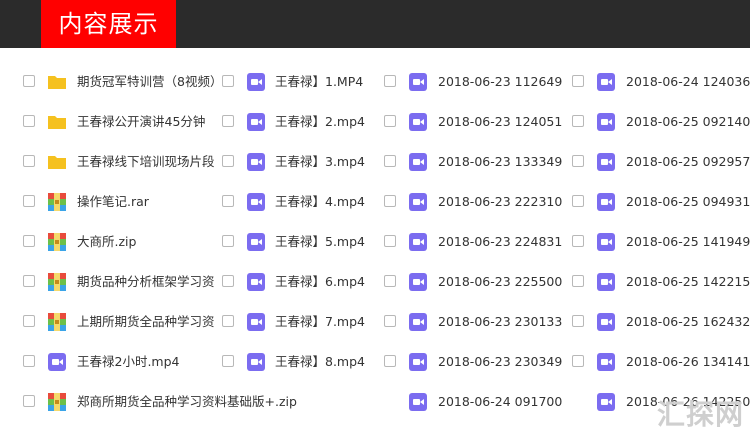  What do you see at coordinates (325, 242) in the screenshot?
I see `file-name: 王春禄】5.mp4` at bounding box center [325, 242].